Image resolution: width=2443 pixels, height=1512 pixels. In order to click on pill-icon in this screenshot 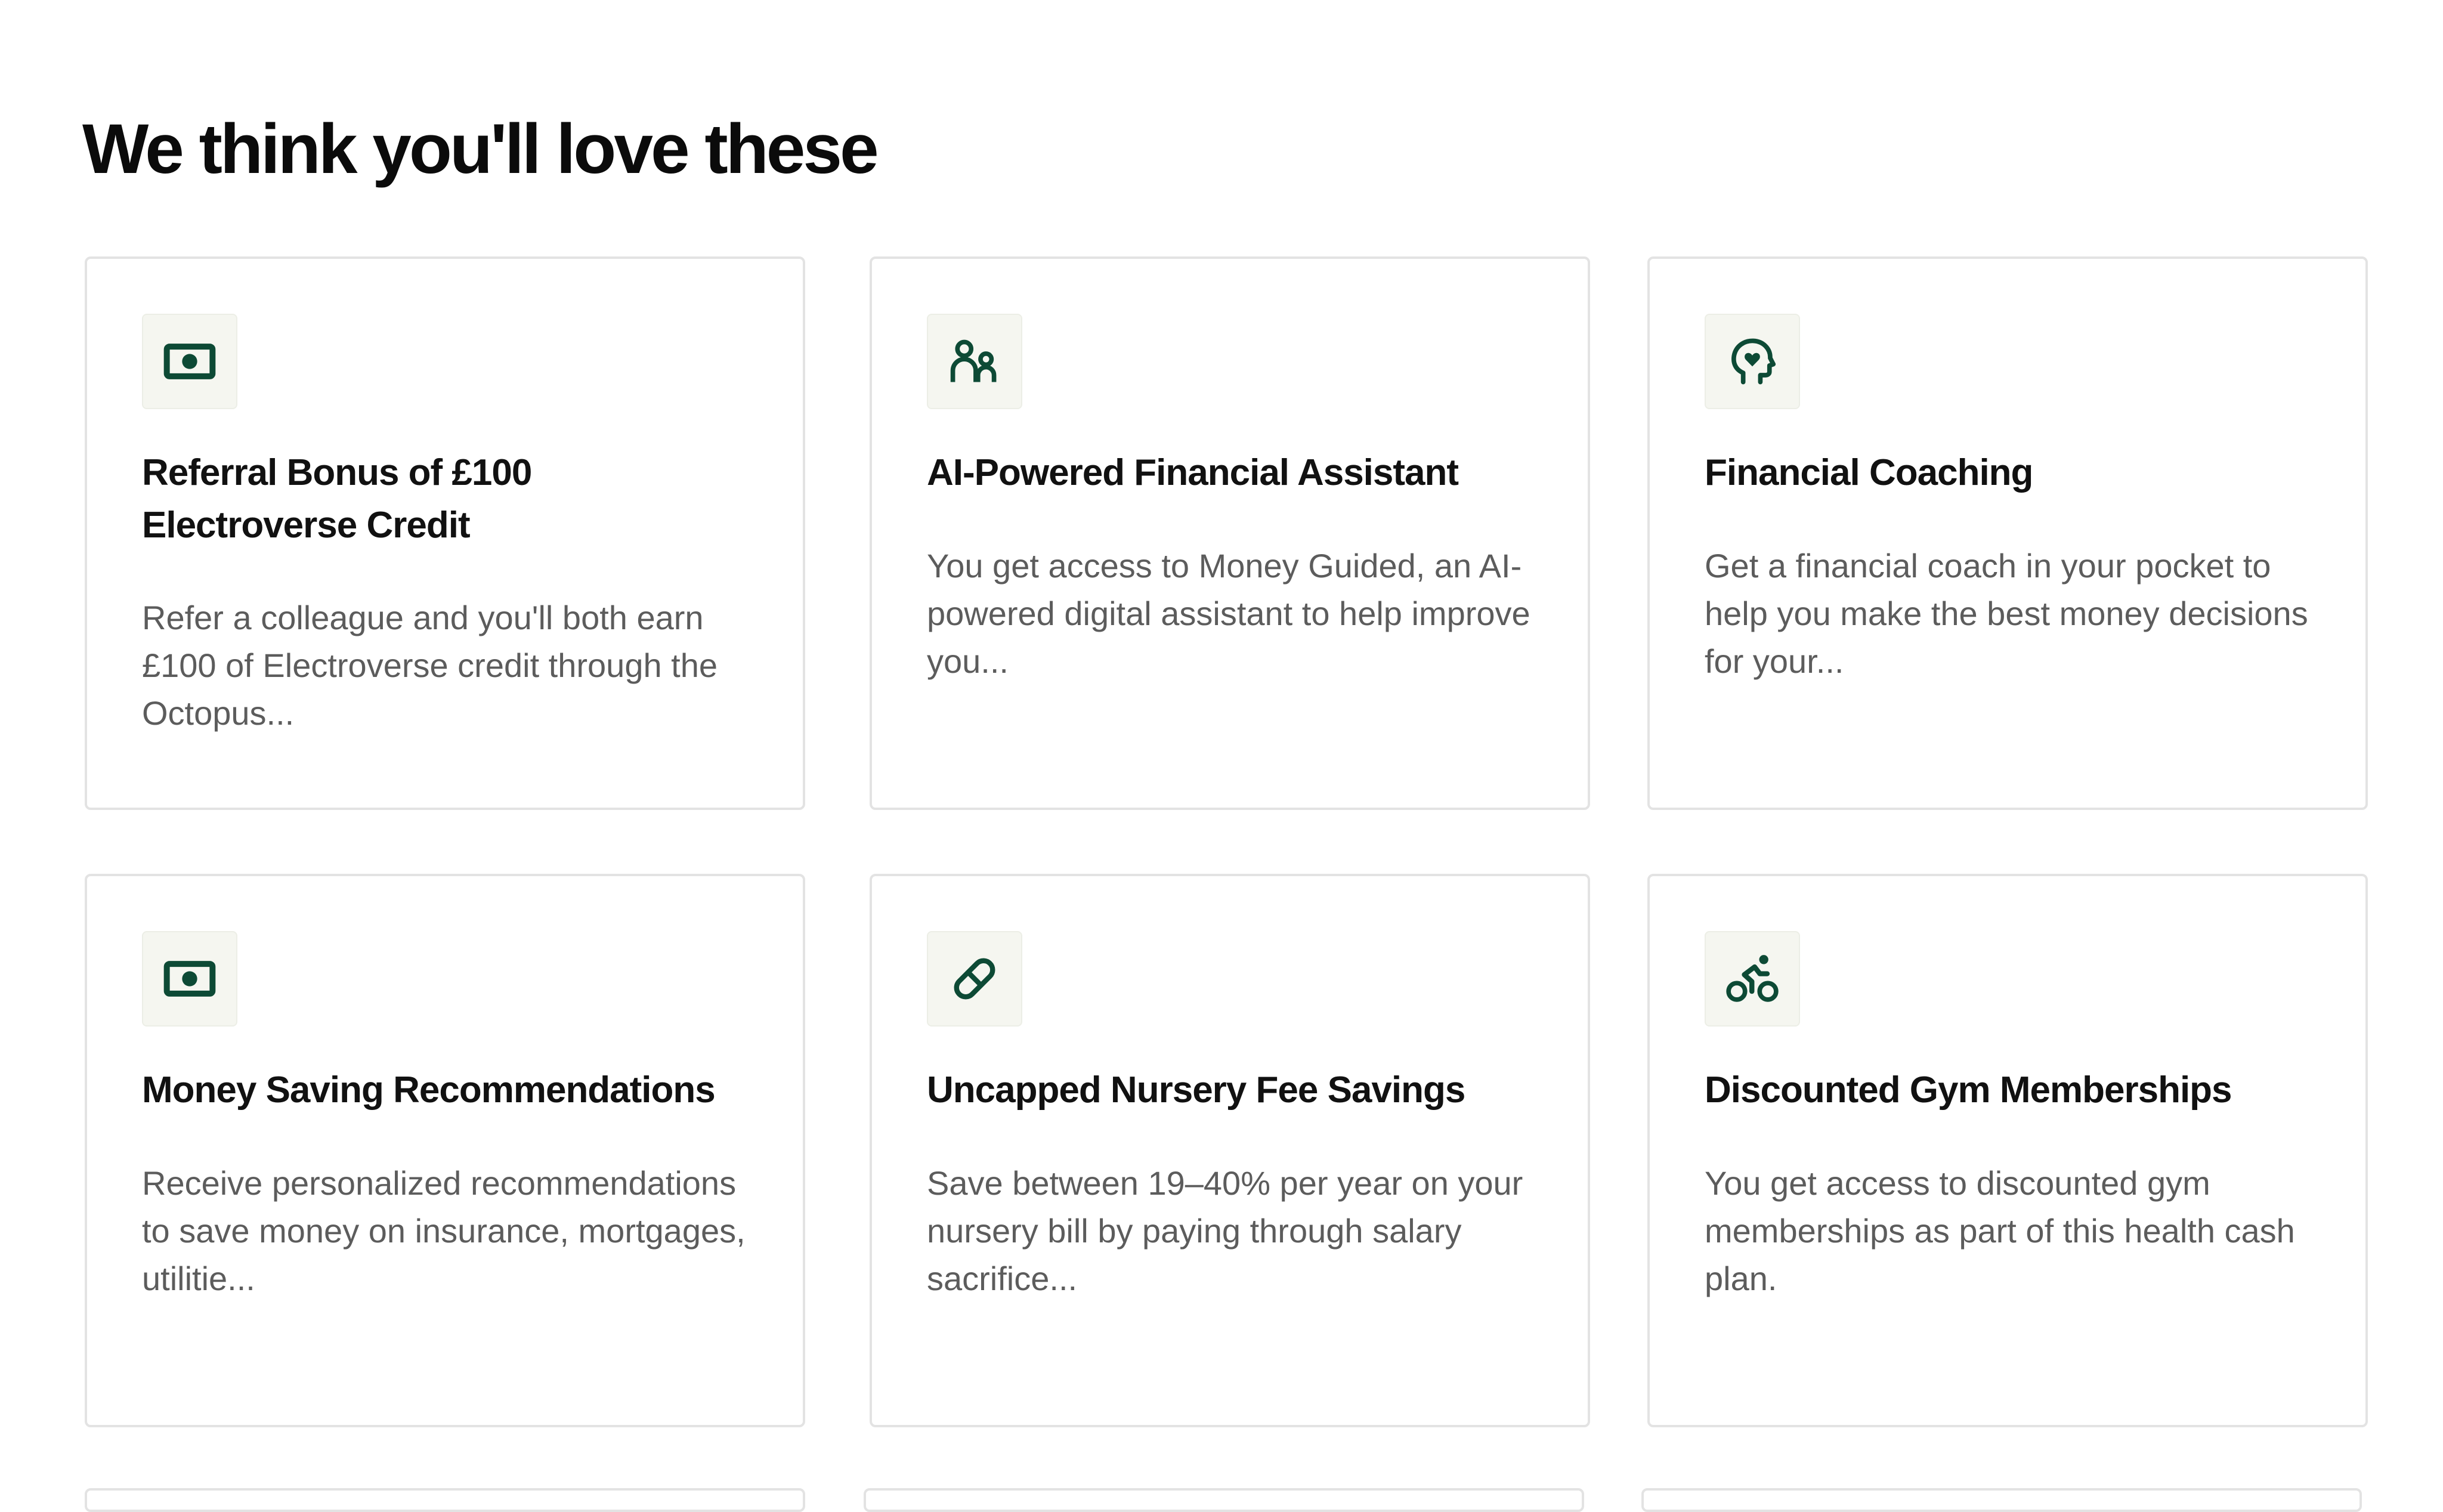, I will do `click(974, 979)`.